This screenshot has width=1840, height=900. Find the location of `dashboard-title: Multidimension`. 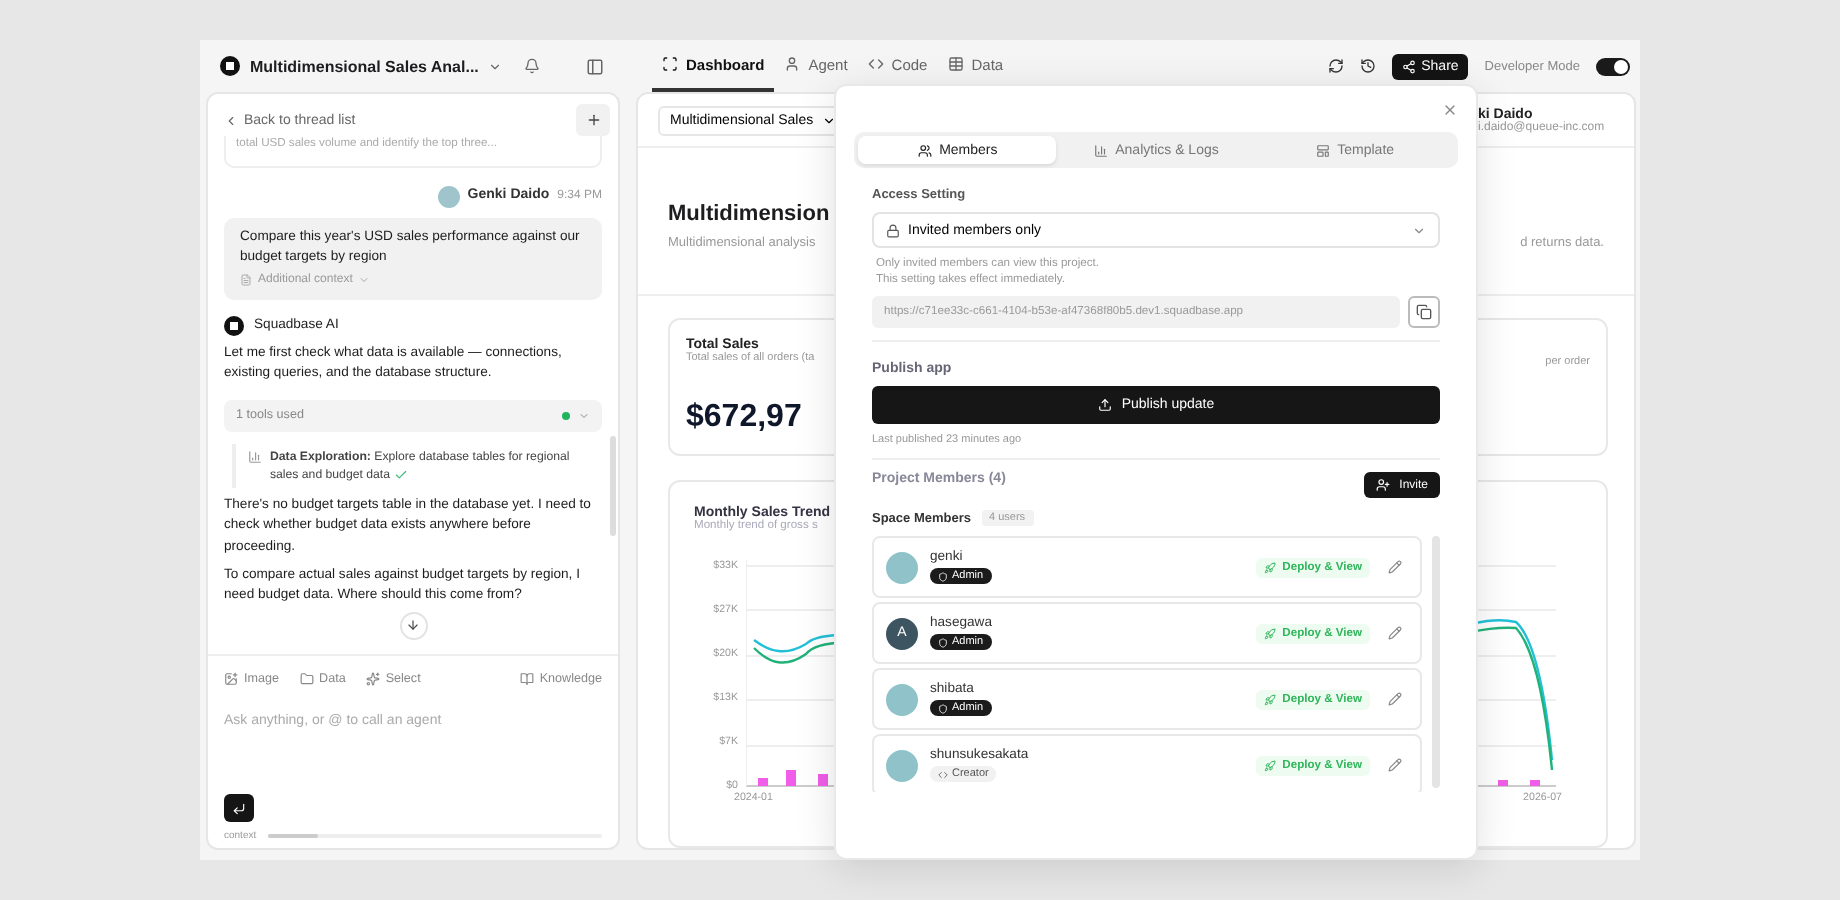

dashboard-title: Multidimension is located at coordinates (749, 214).